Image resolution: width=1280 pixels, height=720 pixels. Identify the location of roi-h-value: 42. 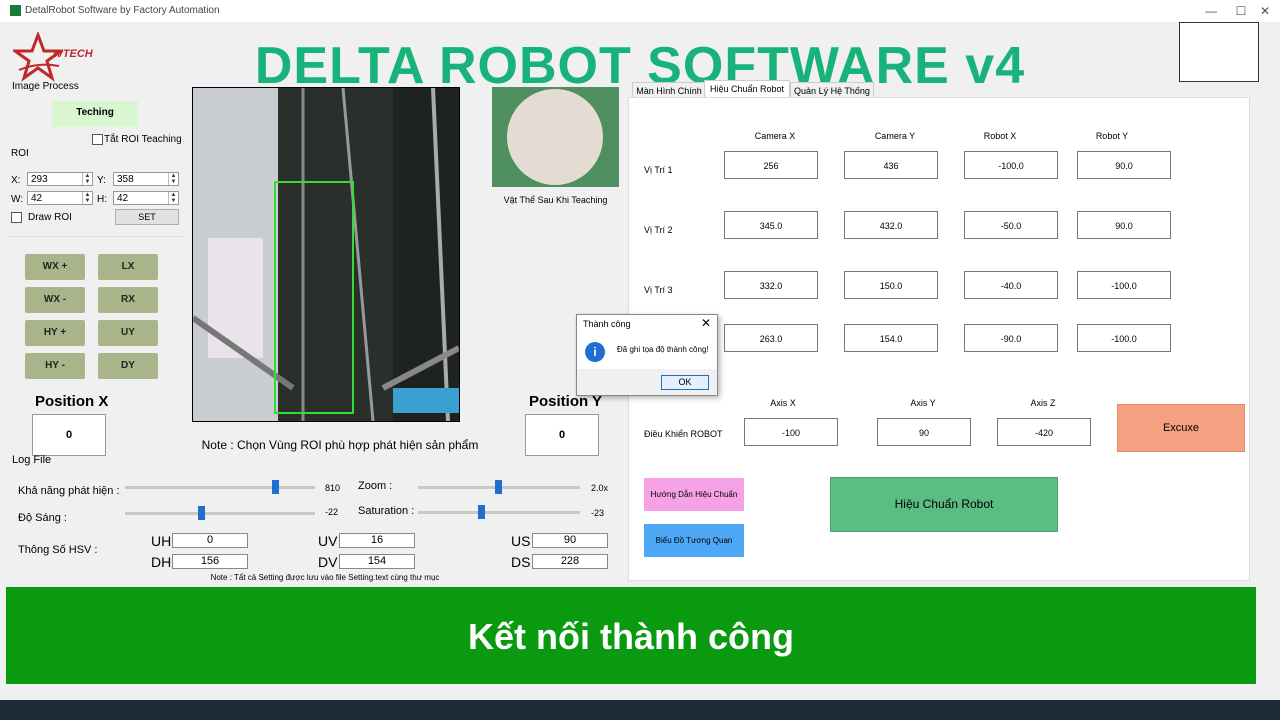
(123, 198).